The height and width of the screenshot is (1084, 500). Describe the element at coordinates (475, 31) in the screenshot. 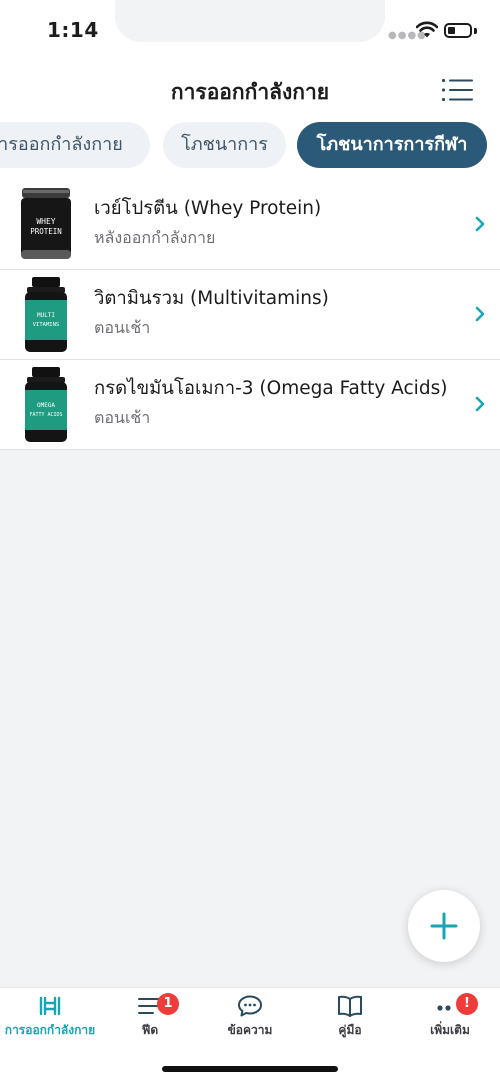

I see `battery-tip` at that location.